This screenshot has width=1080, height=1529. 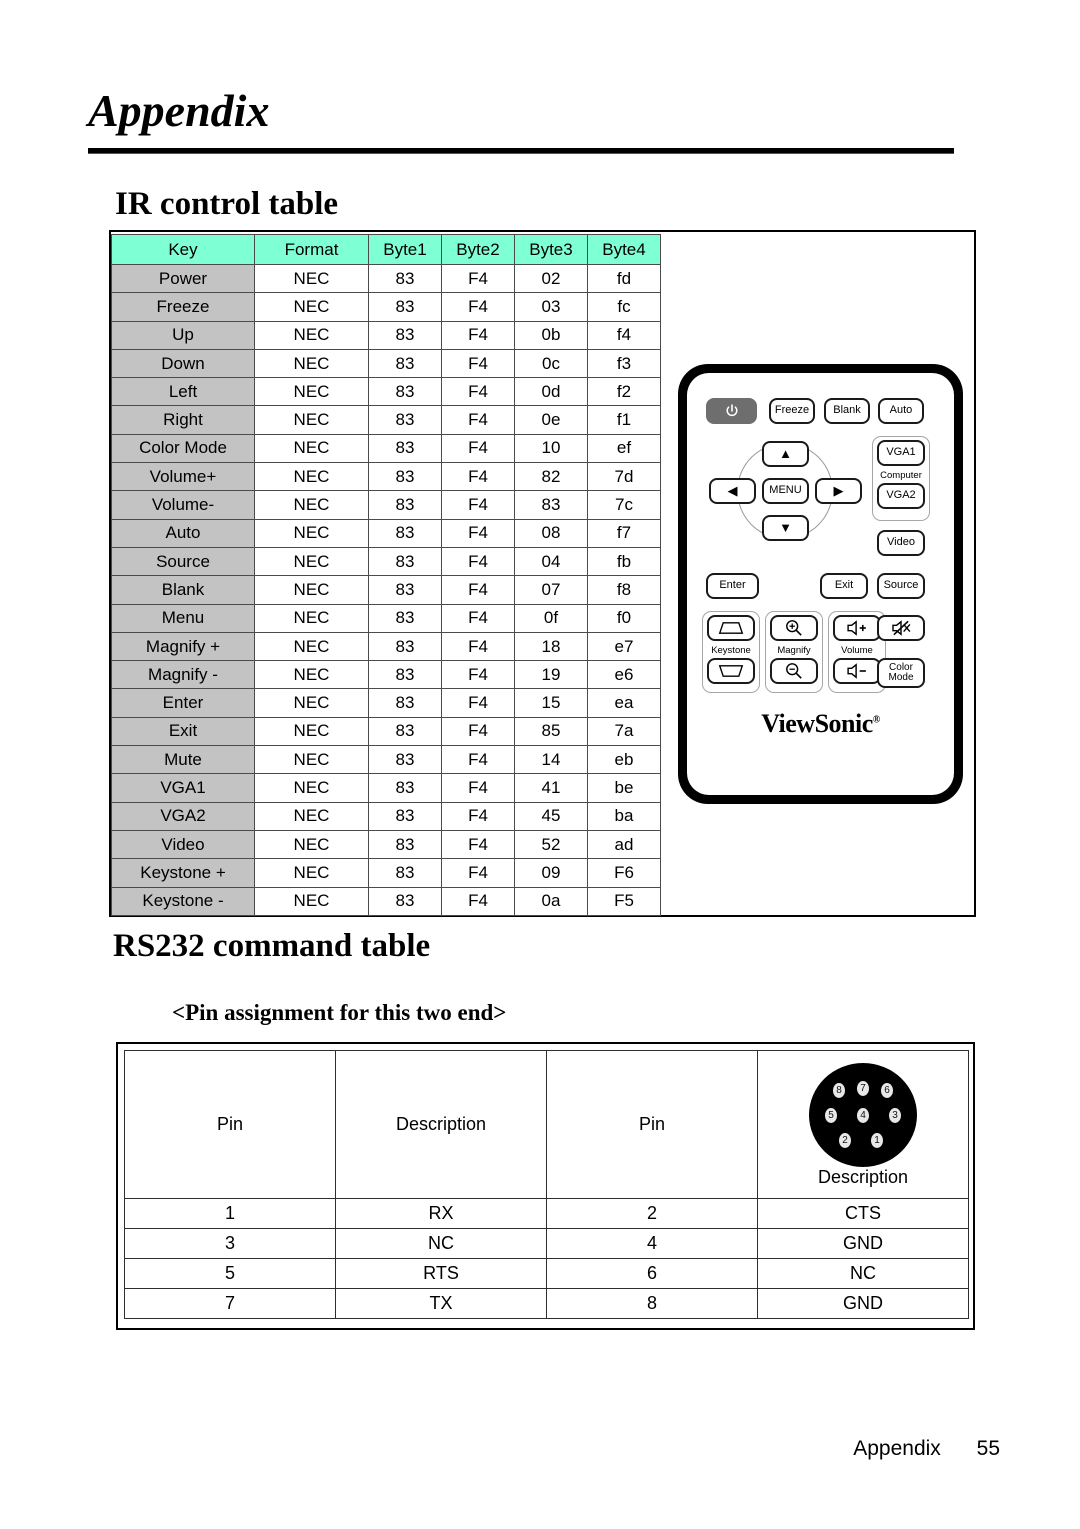 What do you see at coordinates (732, 586) in the screenshot?
I see `enter-button: Enter` at bounding box center [732, 586].